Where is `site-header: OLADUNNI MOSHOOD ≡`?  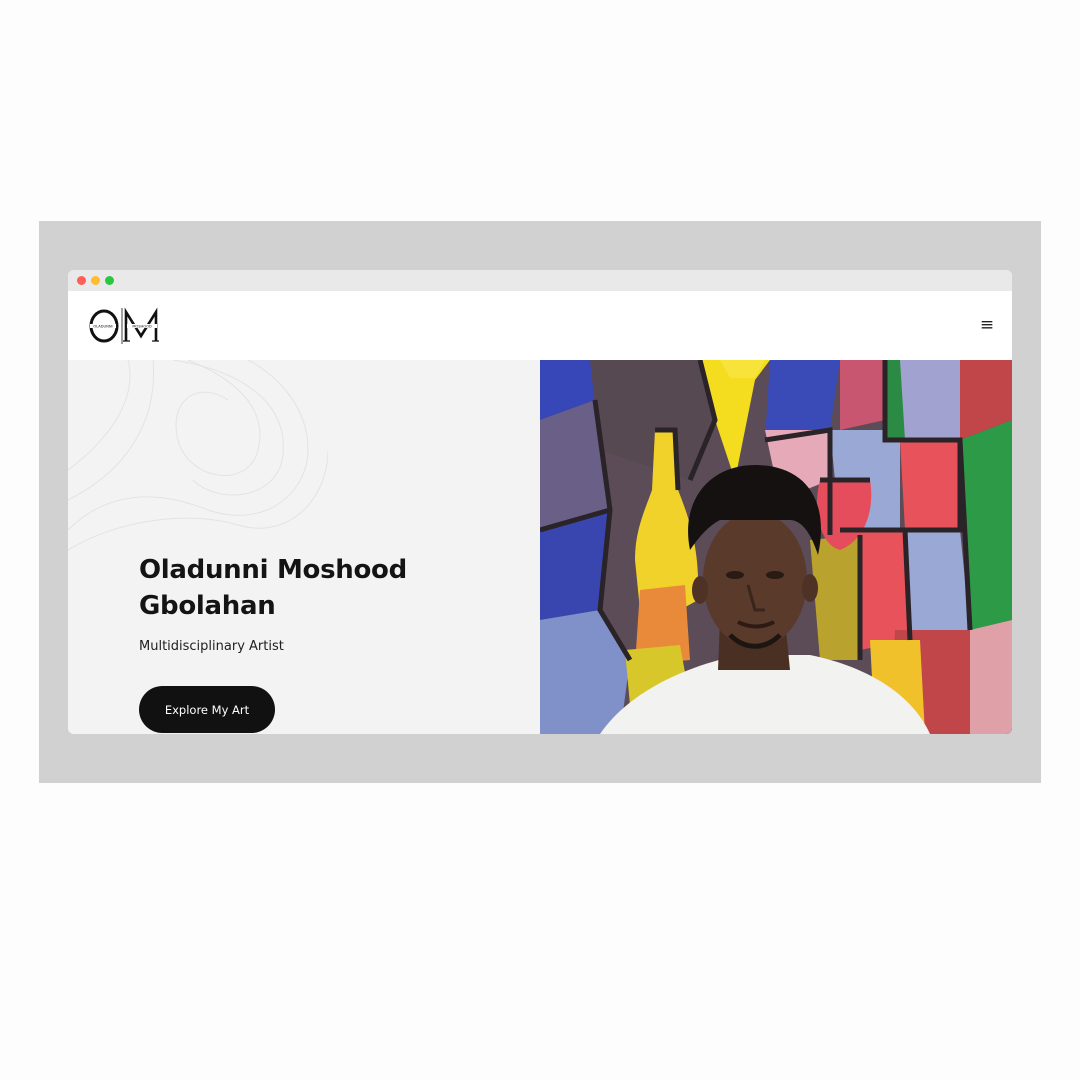 site-header: OLADUNNI MOSHOOD ≡ is located at coordinates (540, 325).